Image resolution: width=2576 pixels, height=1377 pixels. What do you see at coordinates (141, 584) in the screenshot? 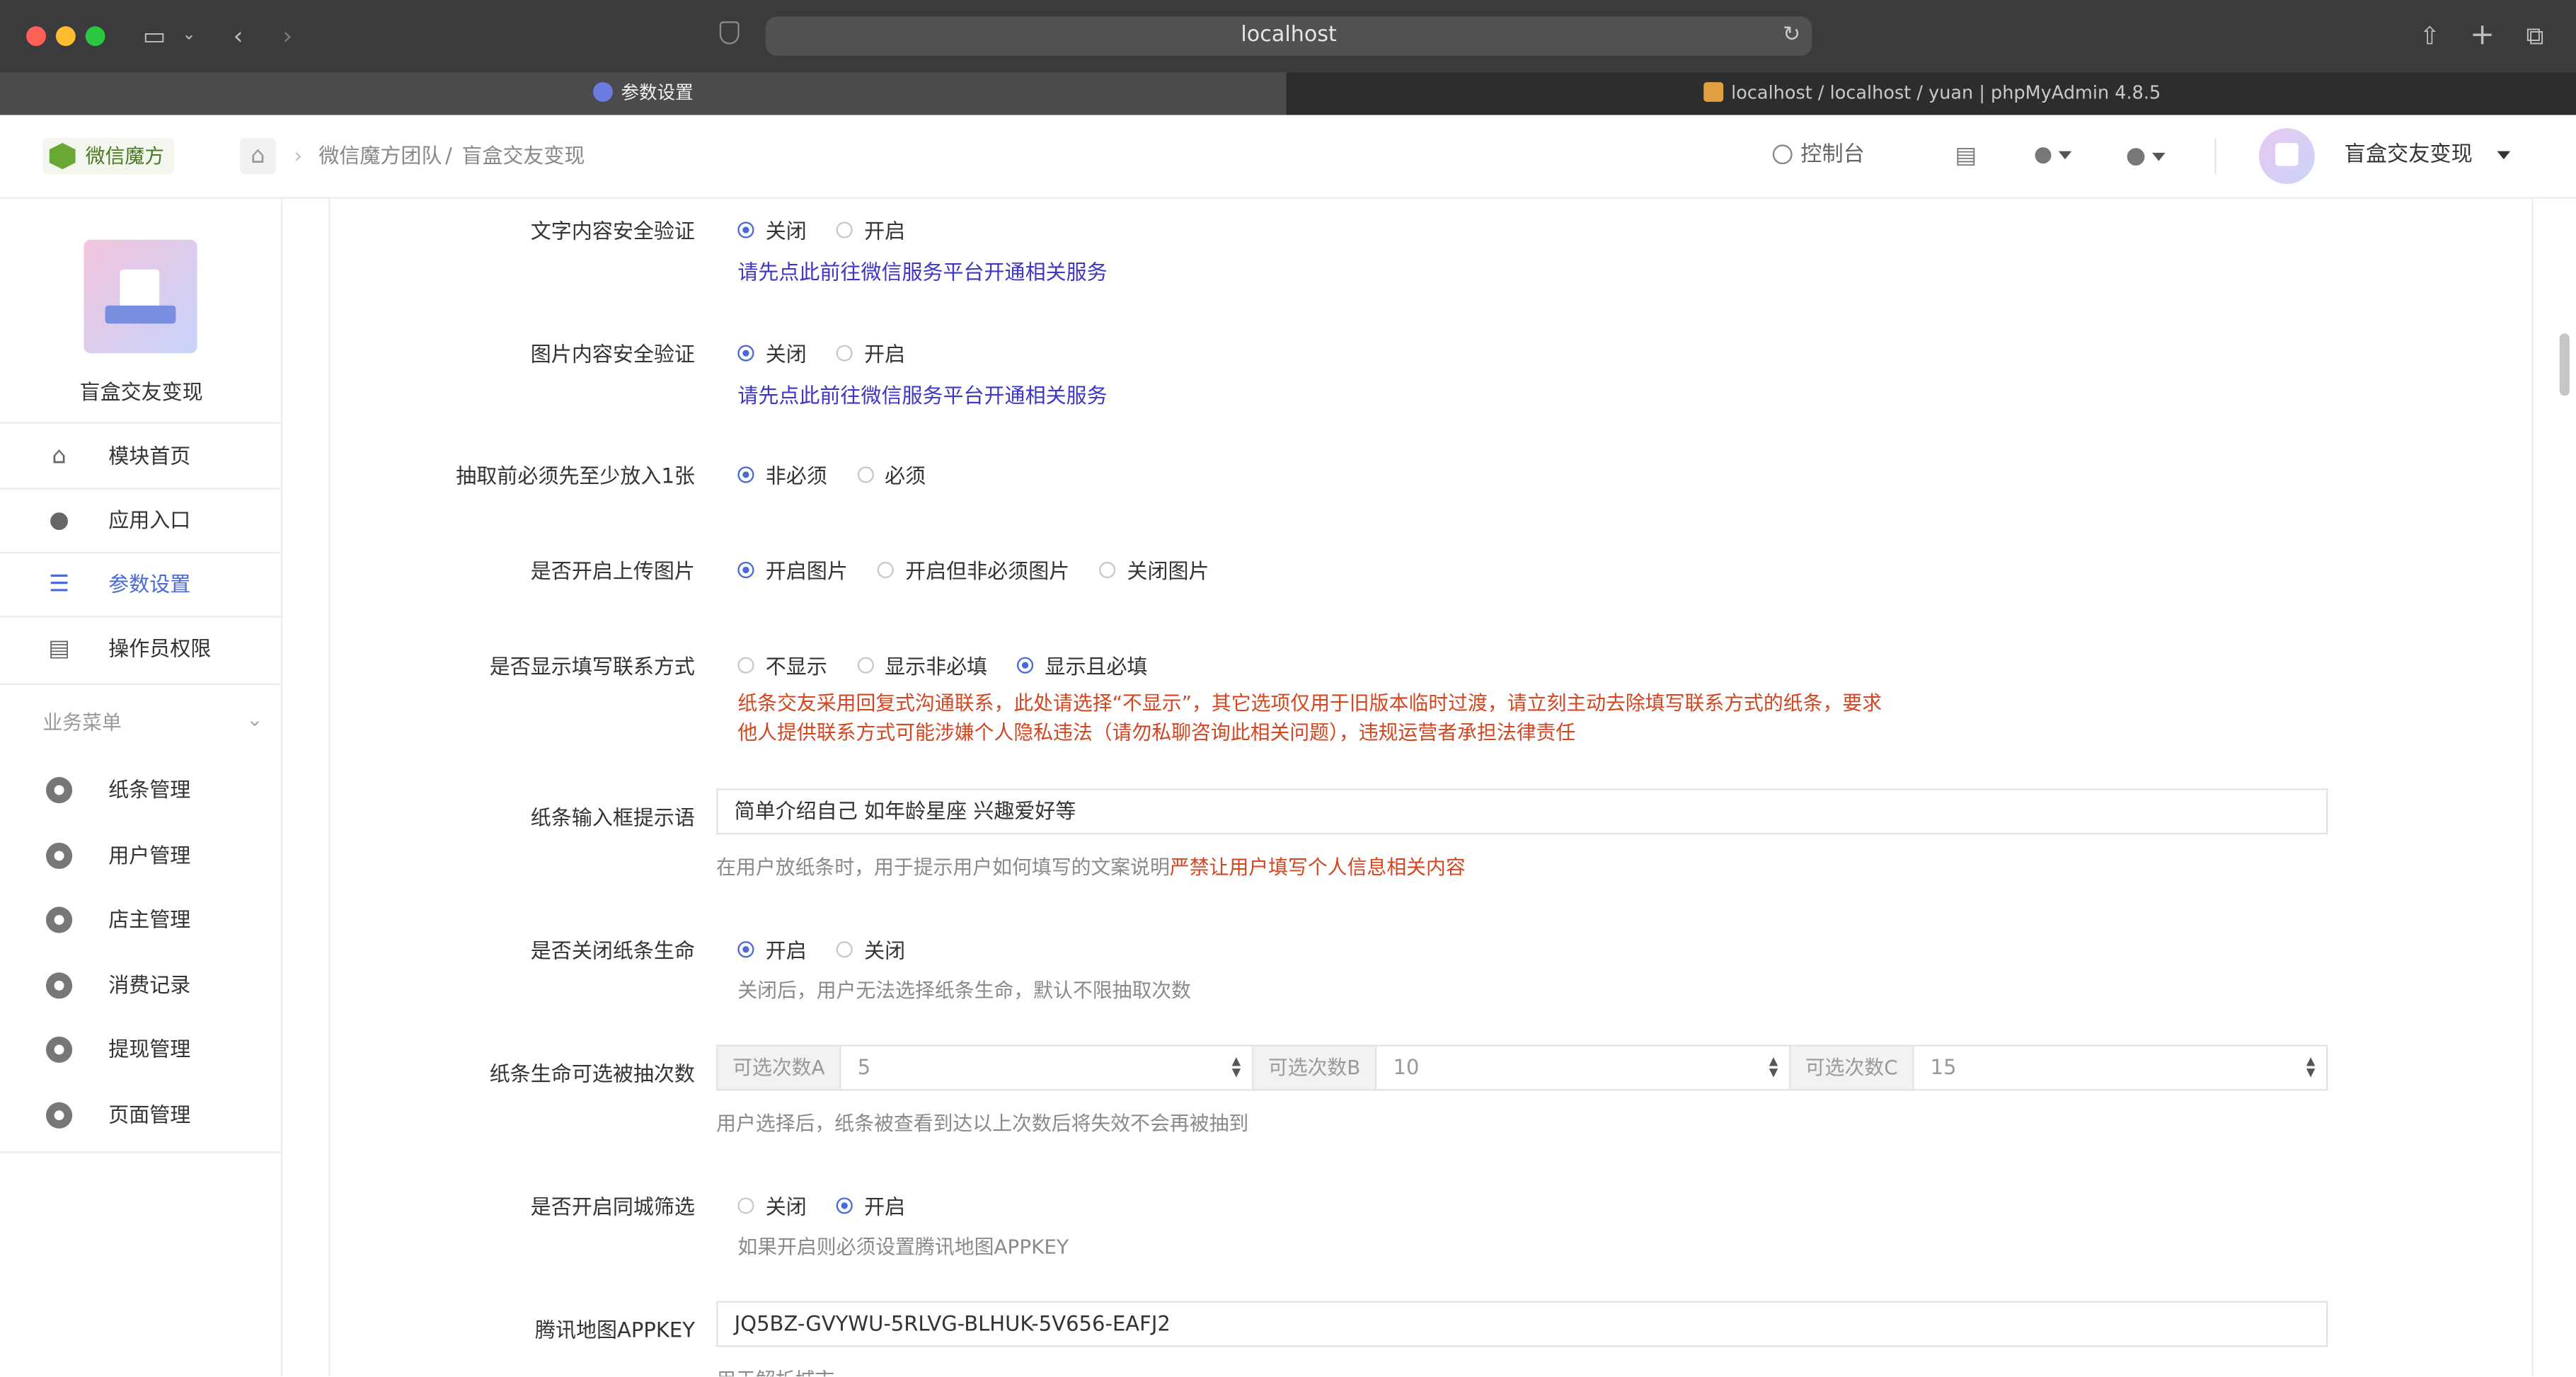
I see `sidebar-item-settings: ☰ 参数设置` at bounding box center [141, 584].